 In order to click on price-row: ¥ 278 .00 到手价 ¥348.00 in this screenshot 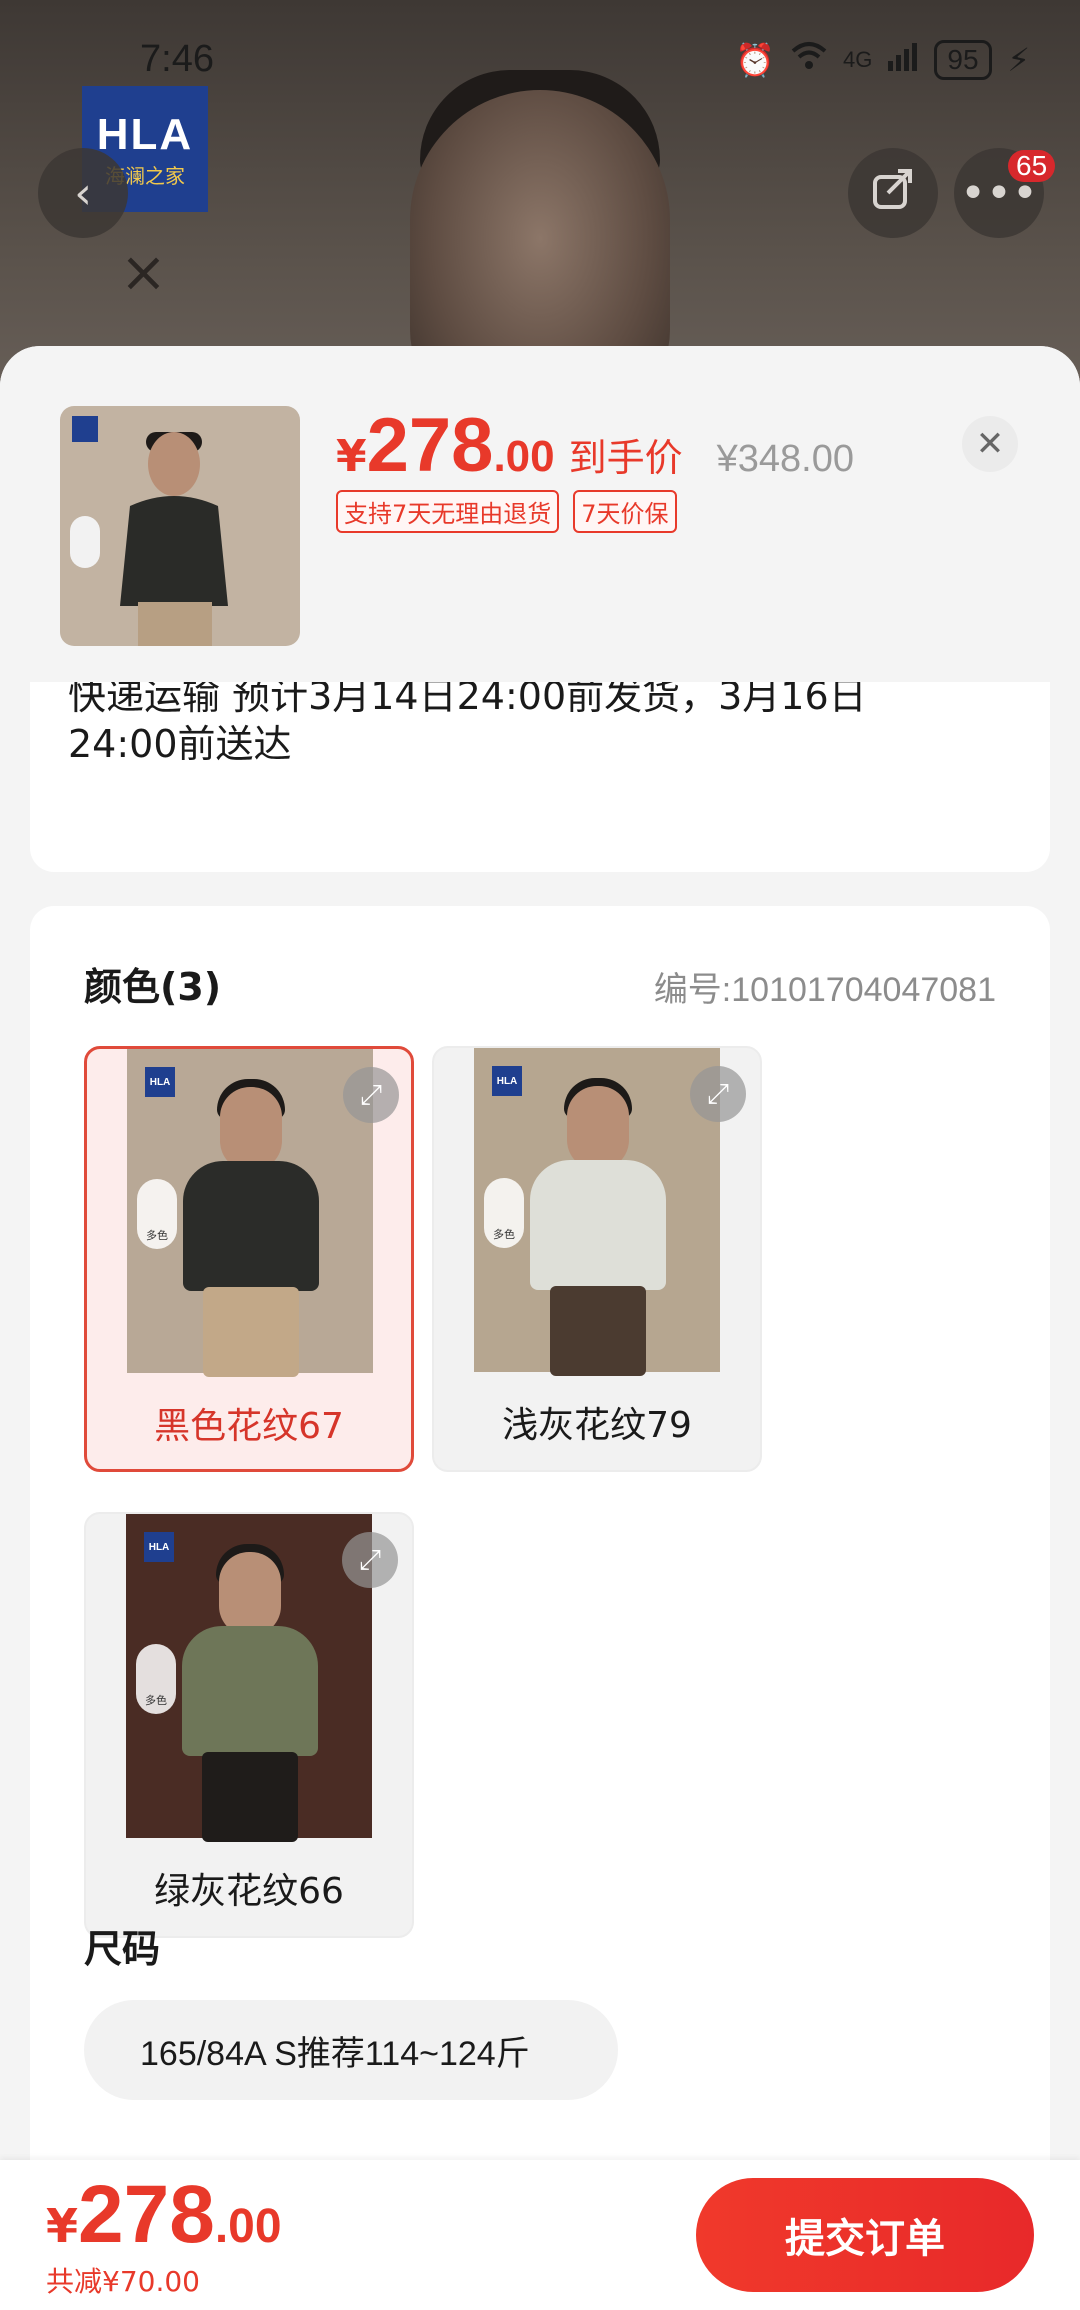, I will do `click(595, 445)`.